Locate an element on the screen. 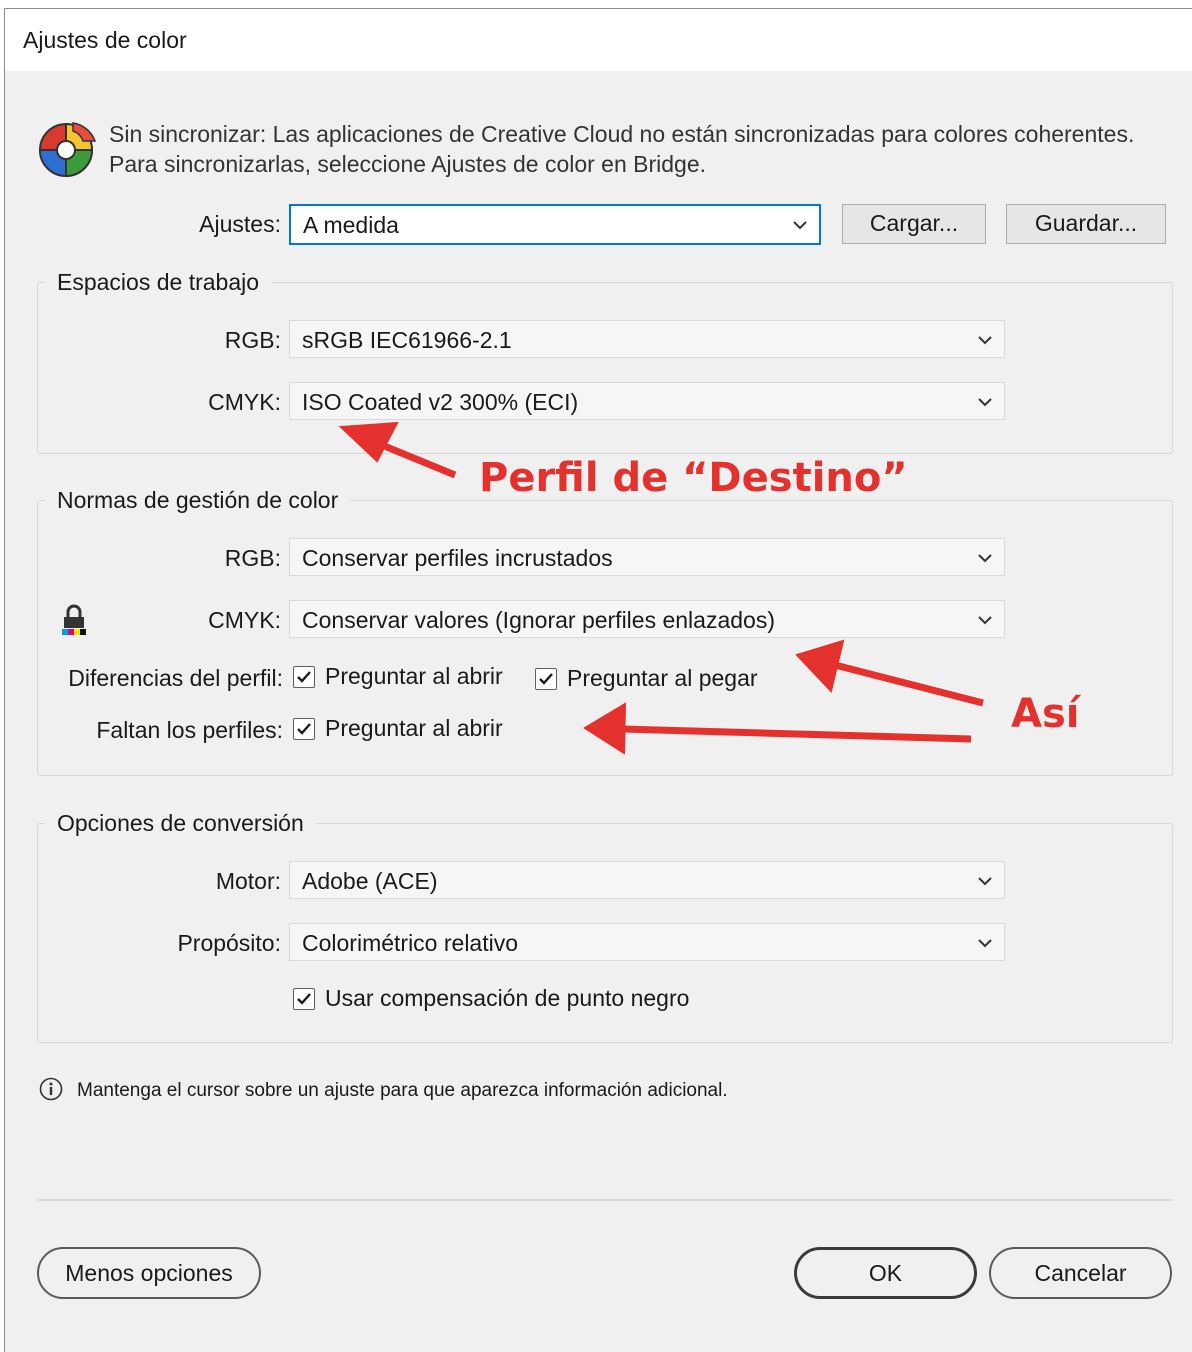 The width and height of the screenshot is (1192, 1352). black-point-label: Usar compensación de punto negro is located at coordinates (507, 998).